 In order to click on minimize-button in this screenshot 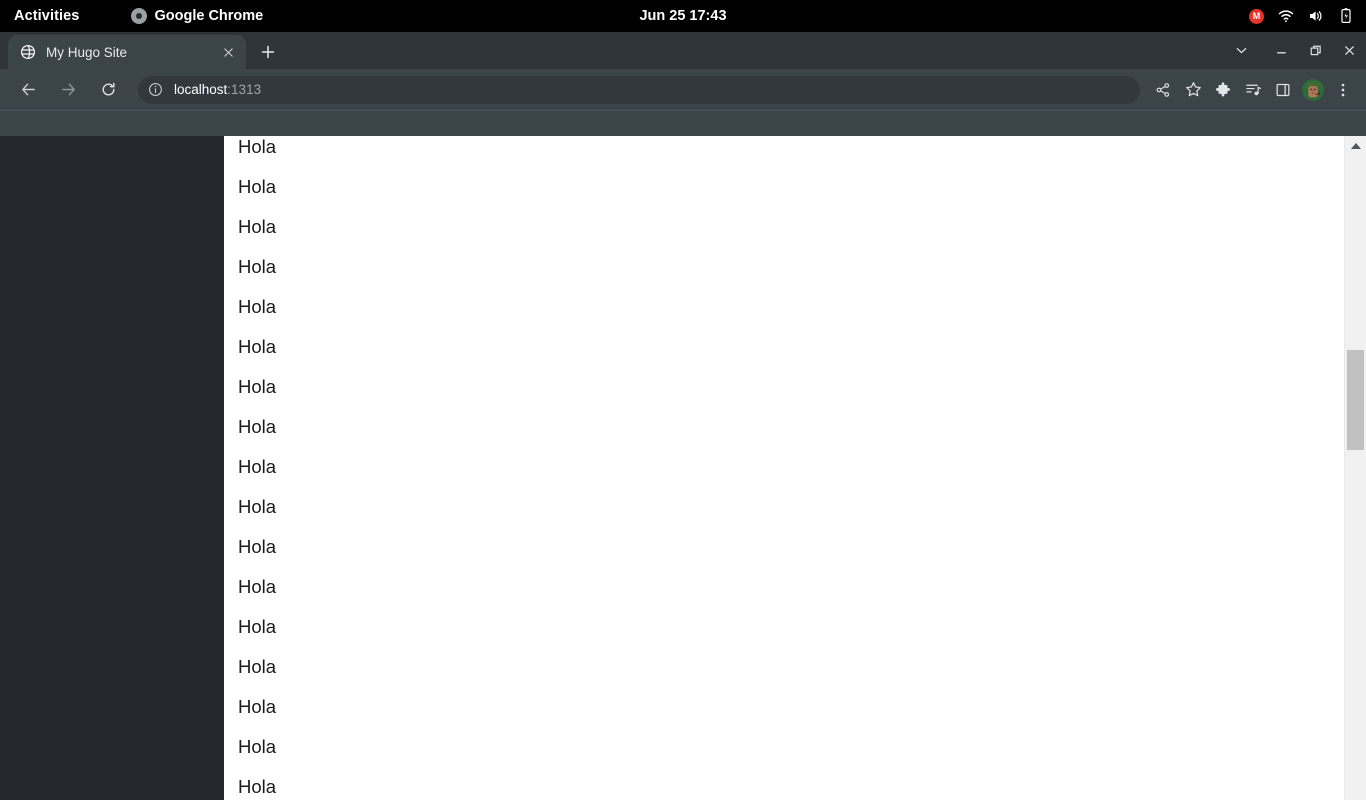, I will do `click(1281, 50)`.